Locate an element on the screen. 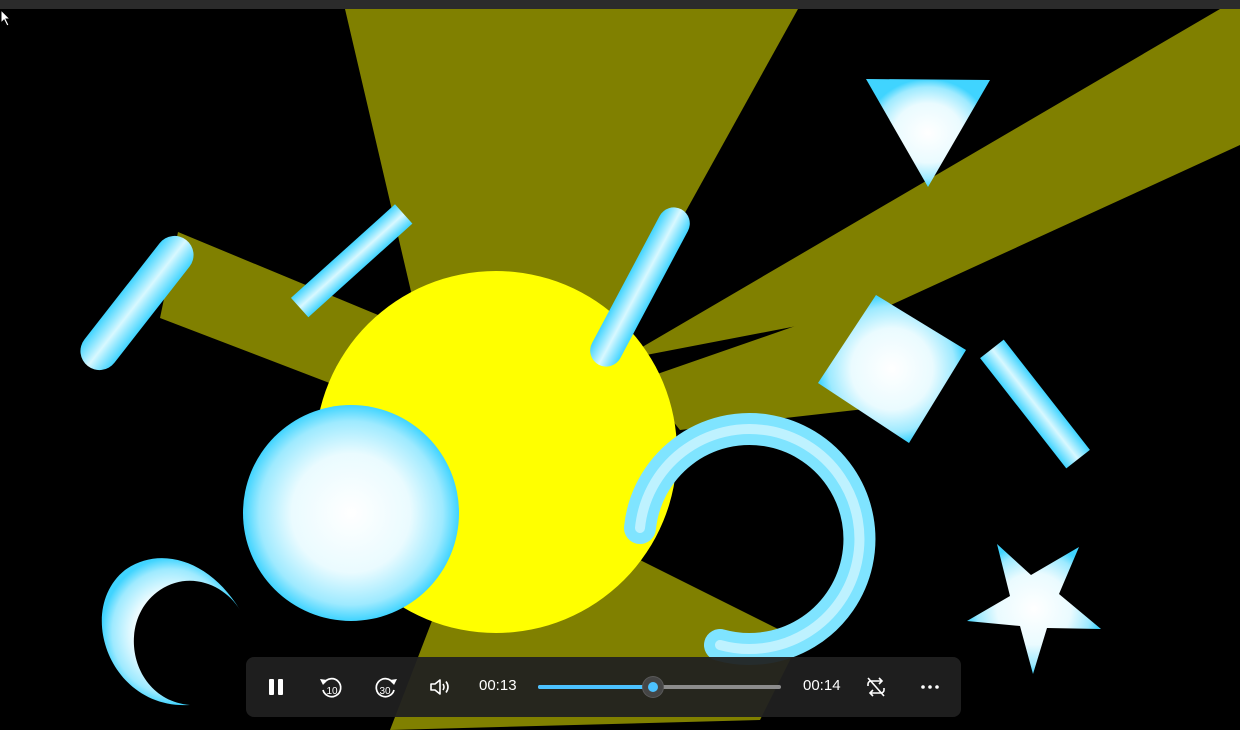 The image size is (1240, 730). pause-icon is located at coordinates (276, 687).